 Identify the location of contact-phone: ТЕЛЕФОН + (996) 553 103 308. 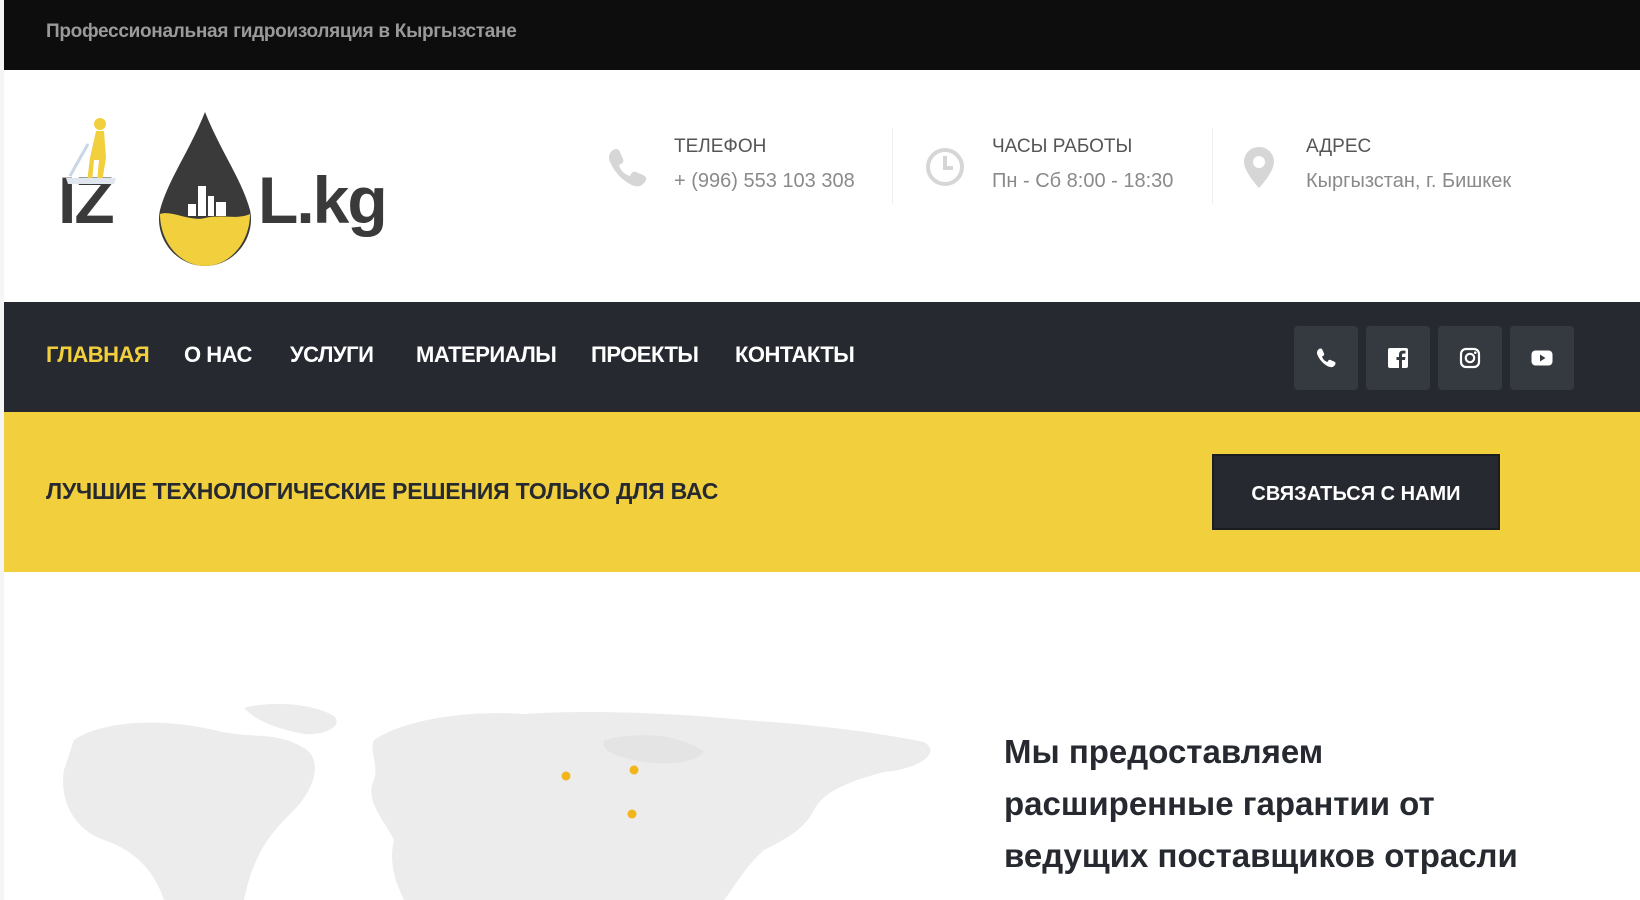
(744, 170).